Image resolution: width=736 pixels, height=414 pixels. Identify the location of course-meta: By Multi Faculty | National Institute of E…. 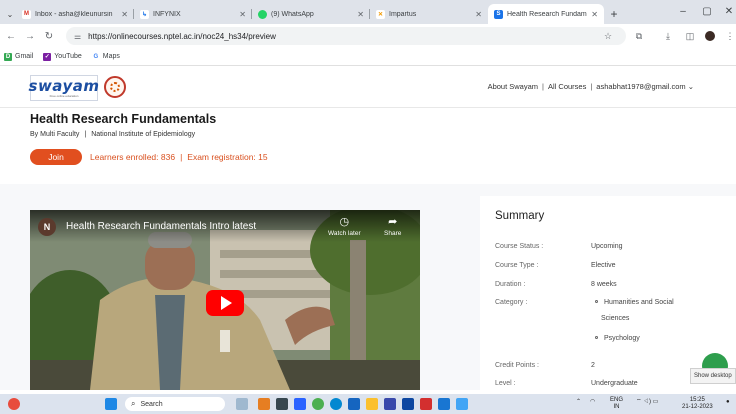
(113, 134).